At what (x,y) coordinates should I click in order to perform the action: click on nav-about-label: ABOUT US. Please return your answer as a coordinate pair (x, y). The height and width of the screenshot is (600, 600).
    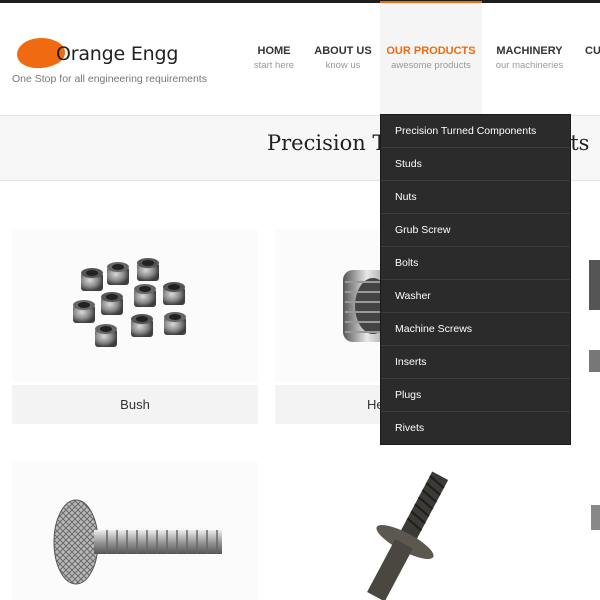
    Looking at the image, I should click on (343, 51).